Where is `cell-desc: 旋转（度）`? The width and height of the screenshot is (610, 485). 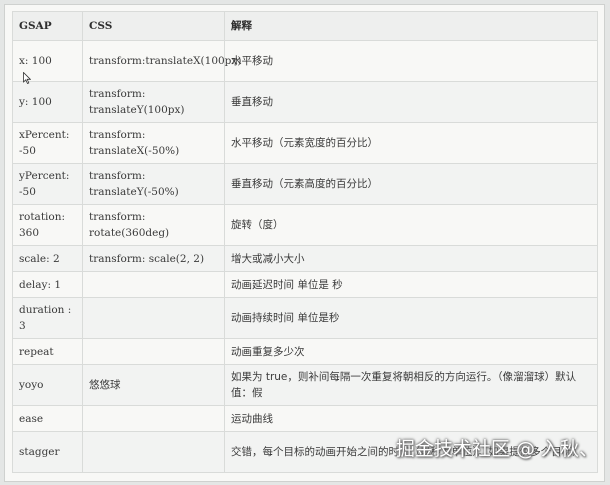 cell-desc: 旋转（度） is located at coordinates (411, 225).